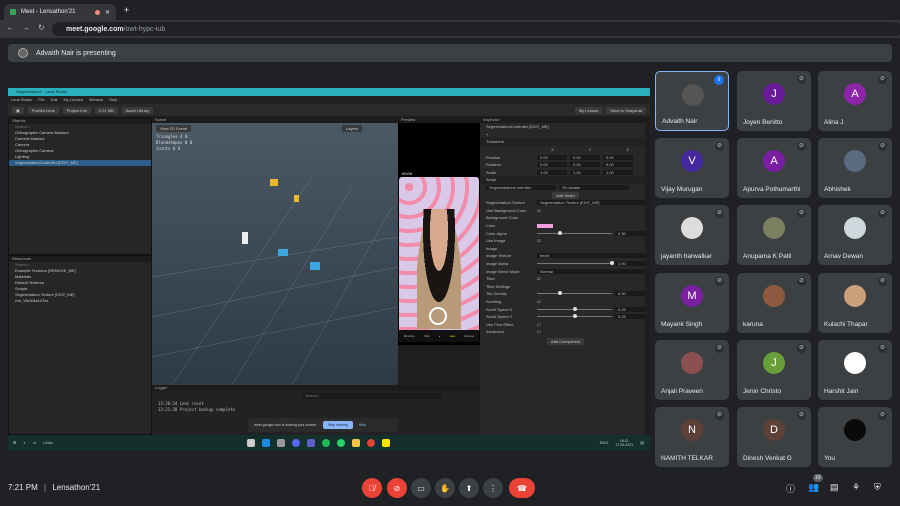 Image resolution: width=900 pixels, height=506 pixels. What do you see at coordinates (594, 188) in the screenshot?
I see `event-dropdown: On Awake` at bounding box center [594, 188].